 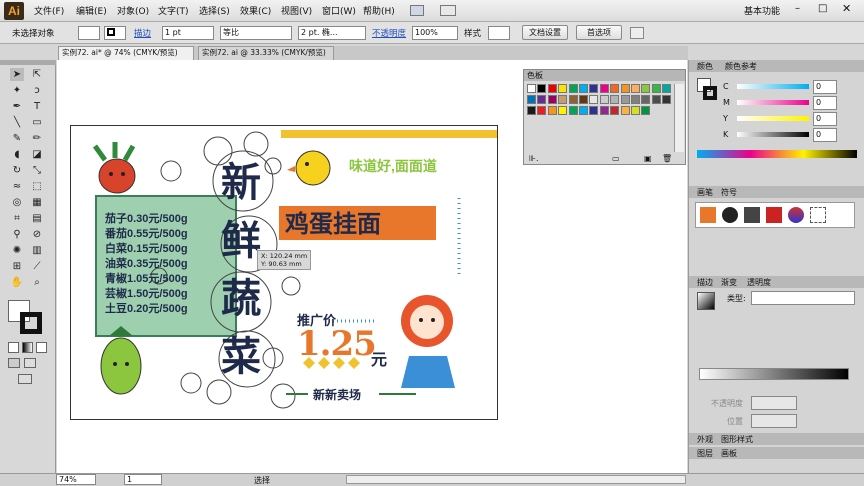 What do you see at coordinates (600, 118) in the screenshot?
I see `swatch-grid` at bounding box center [600, 118].